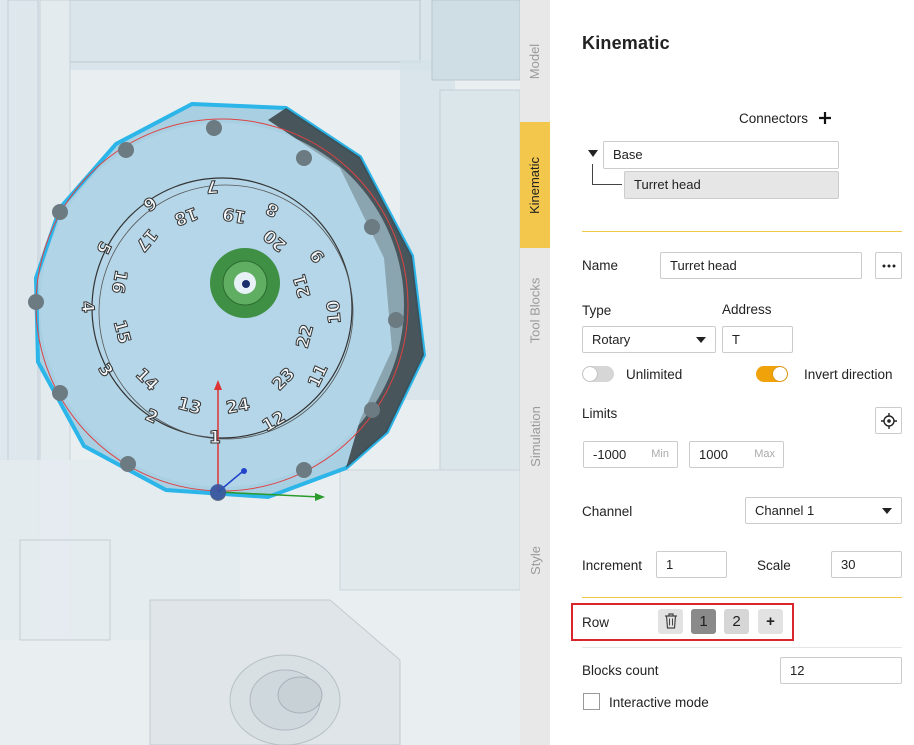  I want to click on name-input: Turret head, so click(761, 265).